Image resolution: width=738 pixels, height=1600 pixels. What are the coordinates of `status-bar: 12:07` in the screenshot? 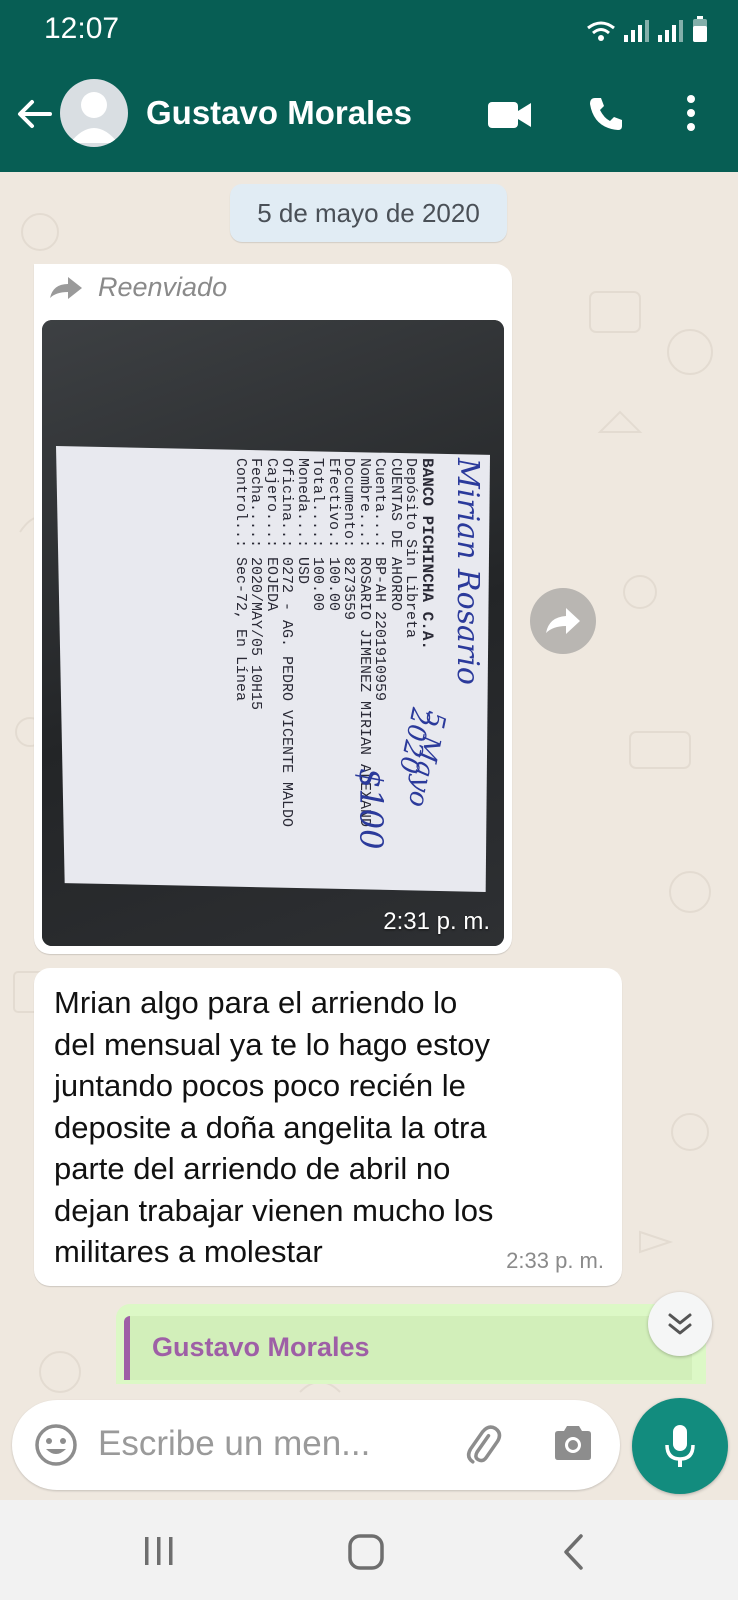 It's located at (369, 29).